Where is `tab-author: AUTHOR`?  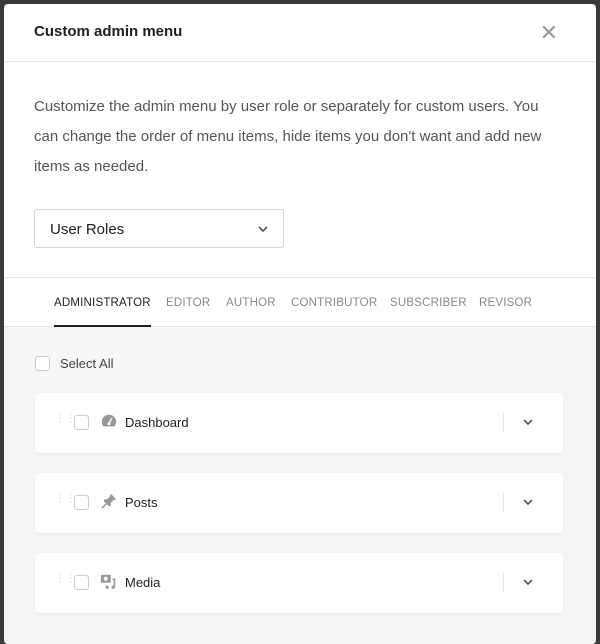
tab-author: AUTHOR is located at coordinates (251, 303).